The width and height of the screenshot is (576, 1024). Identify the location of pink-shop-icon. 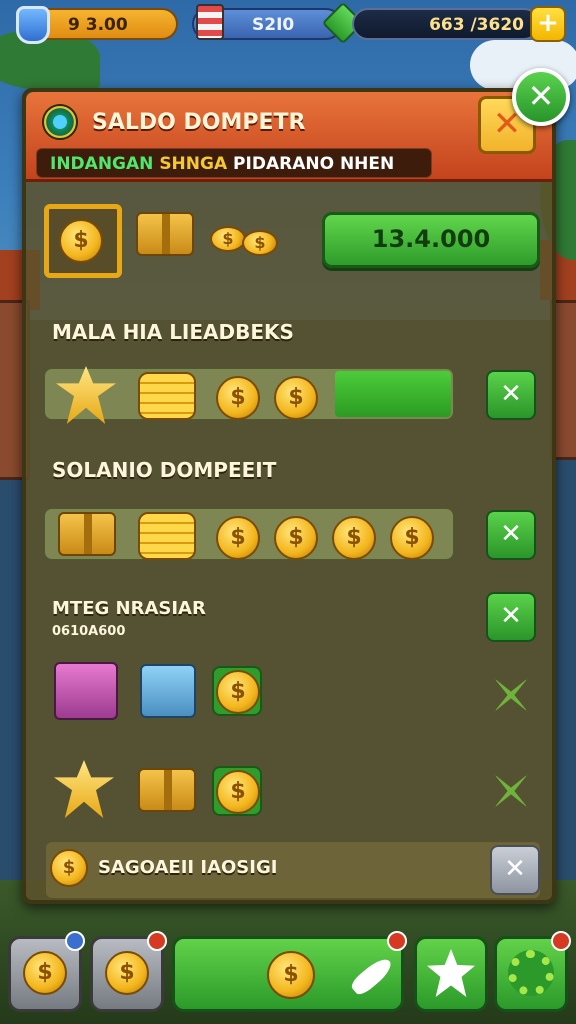
(86, 691).